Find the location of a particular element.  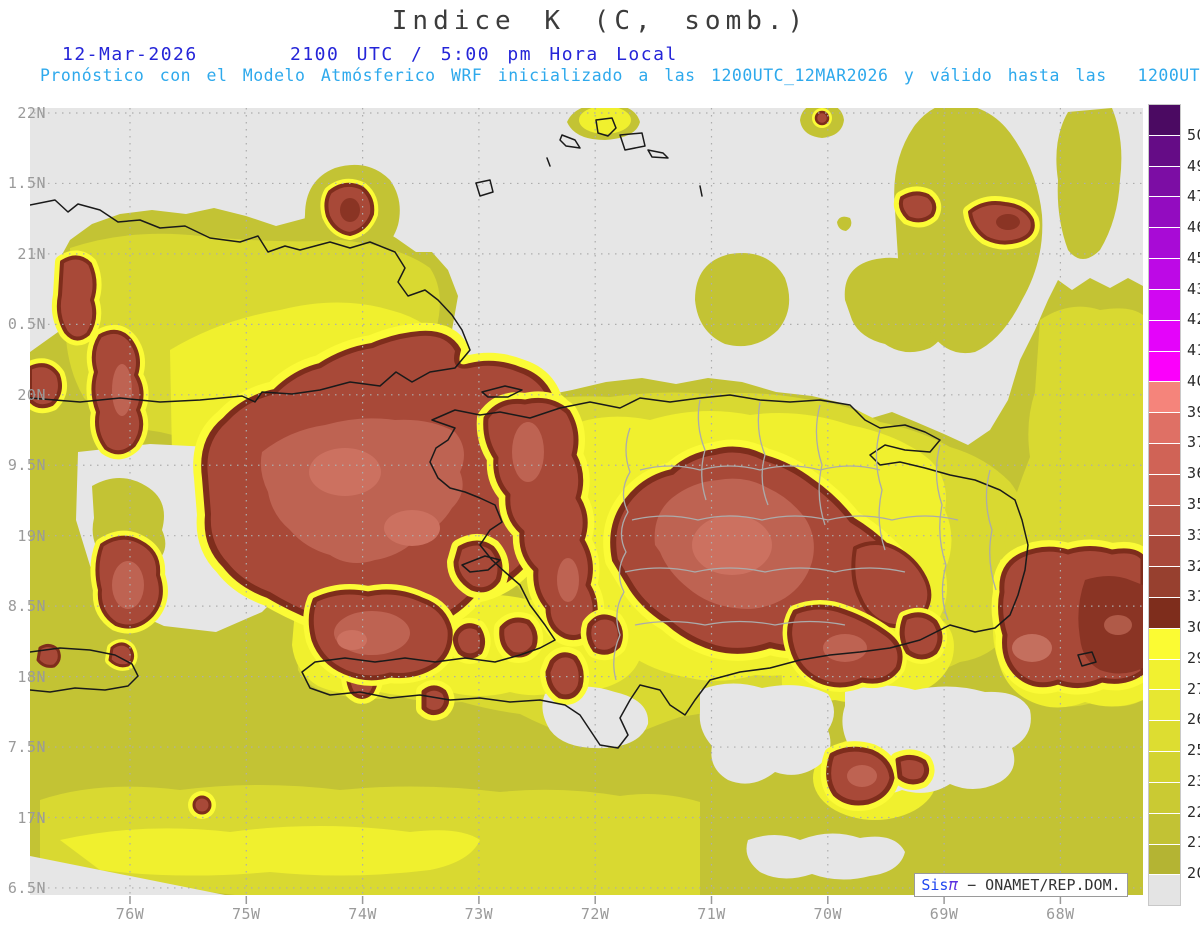

colorbar-label: 42.6 is located at coordinates (1193, 319).